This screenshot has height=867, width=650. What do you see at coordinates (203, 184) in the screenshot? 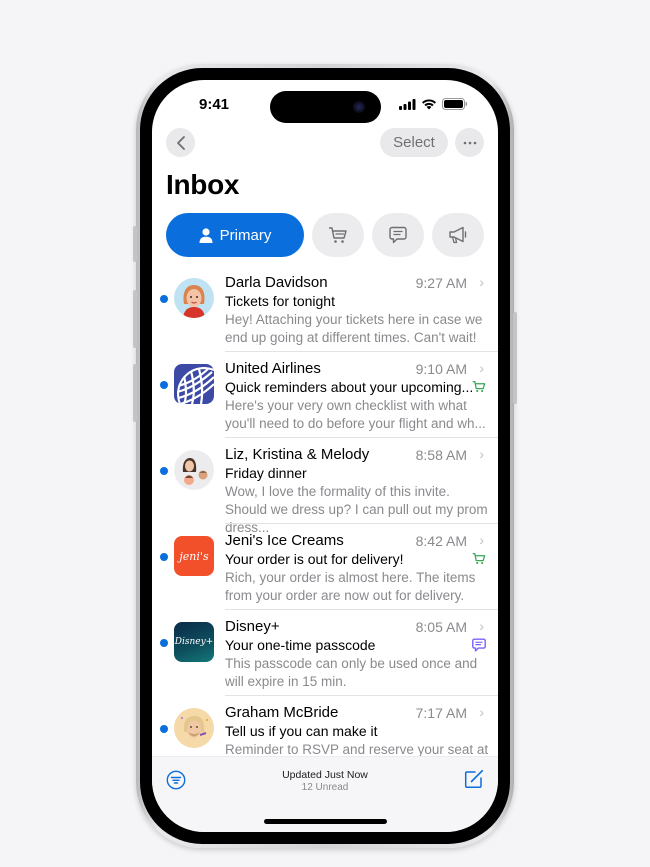
I see `page-title: Inbox` at bounding box center [203, 184].